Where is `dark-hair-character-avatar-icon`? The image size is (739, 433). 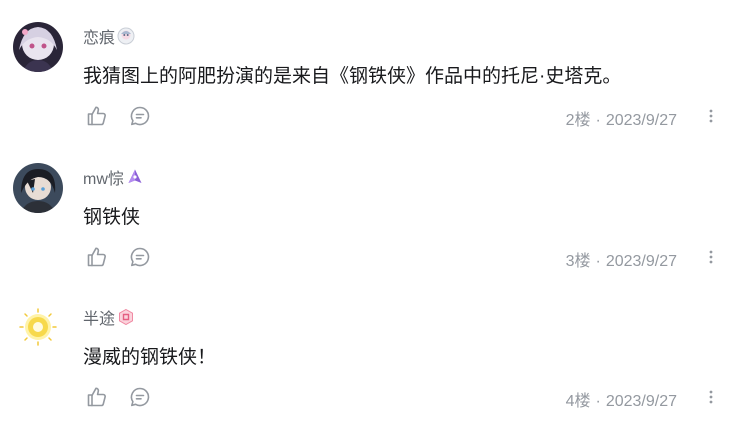
dark-hair-character-avatar-icon is located at coordinates (38, 188).